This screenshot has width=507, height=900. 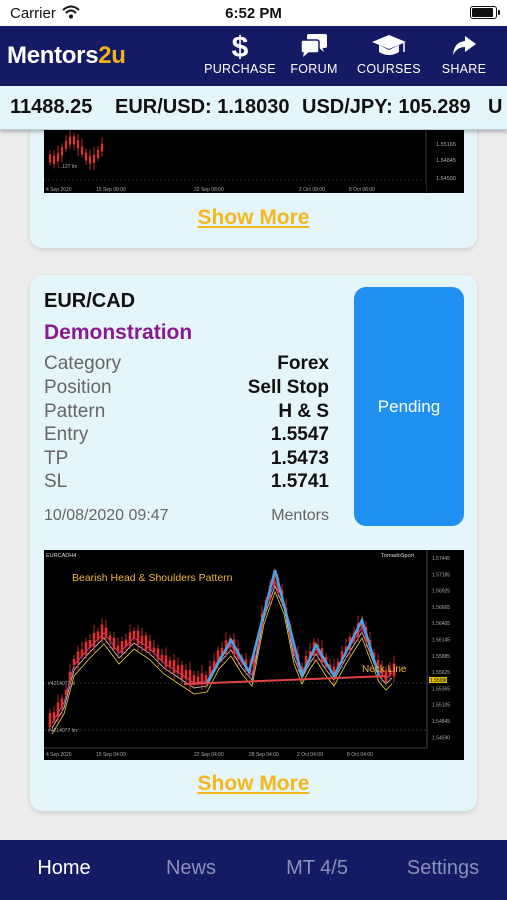 I want to click on graduation-cap-icon, so click(x=389, y=46).